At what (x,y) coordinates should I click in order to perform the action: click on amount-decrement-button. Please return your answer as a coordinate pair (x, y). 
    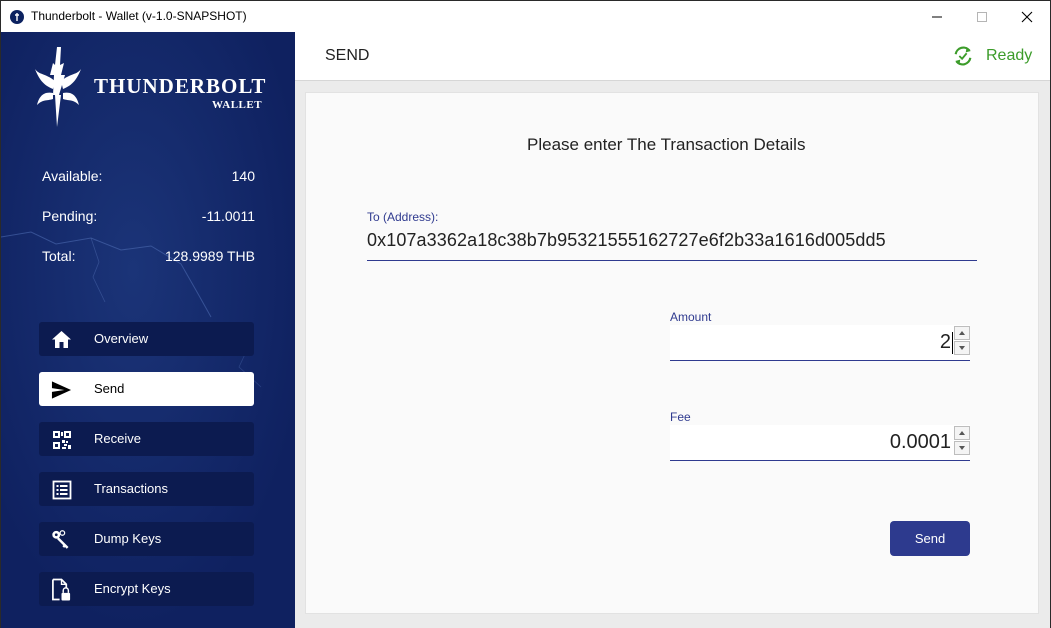
    Looking at the image, I should click on (962, 348).